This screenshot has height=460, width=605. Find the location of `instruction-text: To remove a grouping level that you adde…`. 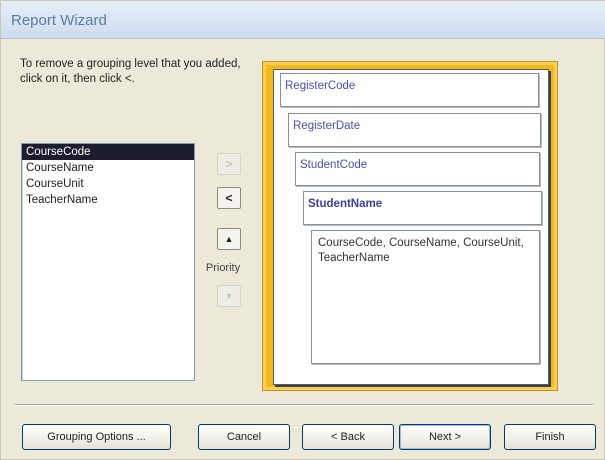

instruction-text: To remove a grouping level that you adde… is located at coordinates (130, 71).